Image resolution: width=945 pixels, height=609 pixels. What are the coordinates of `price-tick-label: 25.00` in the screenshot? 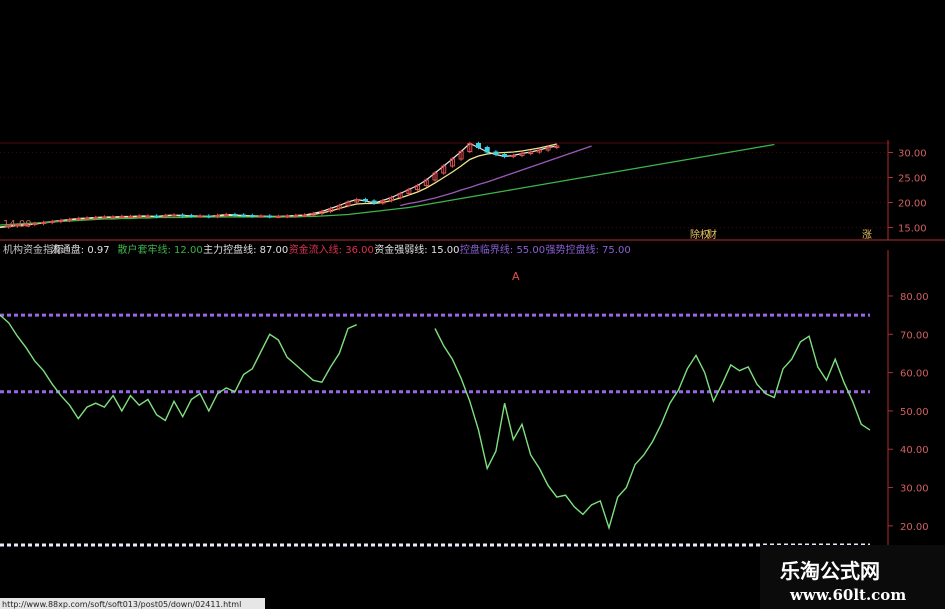 It's located at (912, 179).